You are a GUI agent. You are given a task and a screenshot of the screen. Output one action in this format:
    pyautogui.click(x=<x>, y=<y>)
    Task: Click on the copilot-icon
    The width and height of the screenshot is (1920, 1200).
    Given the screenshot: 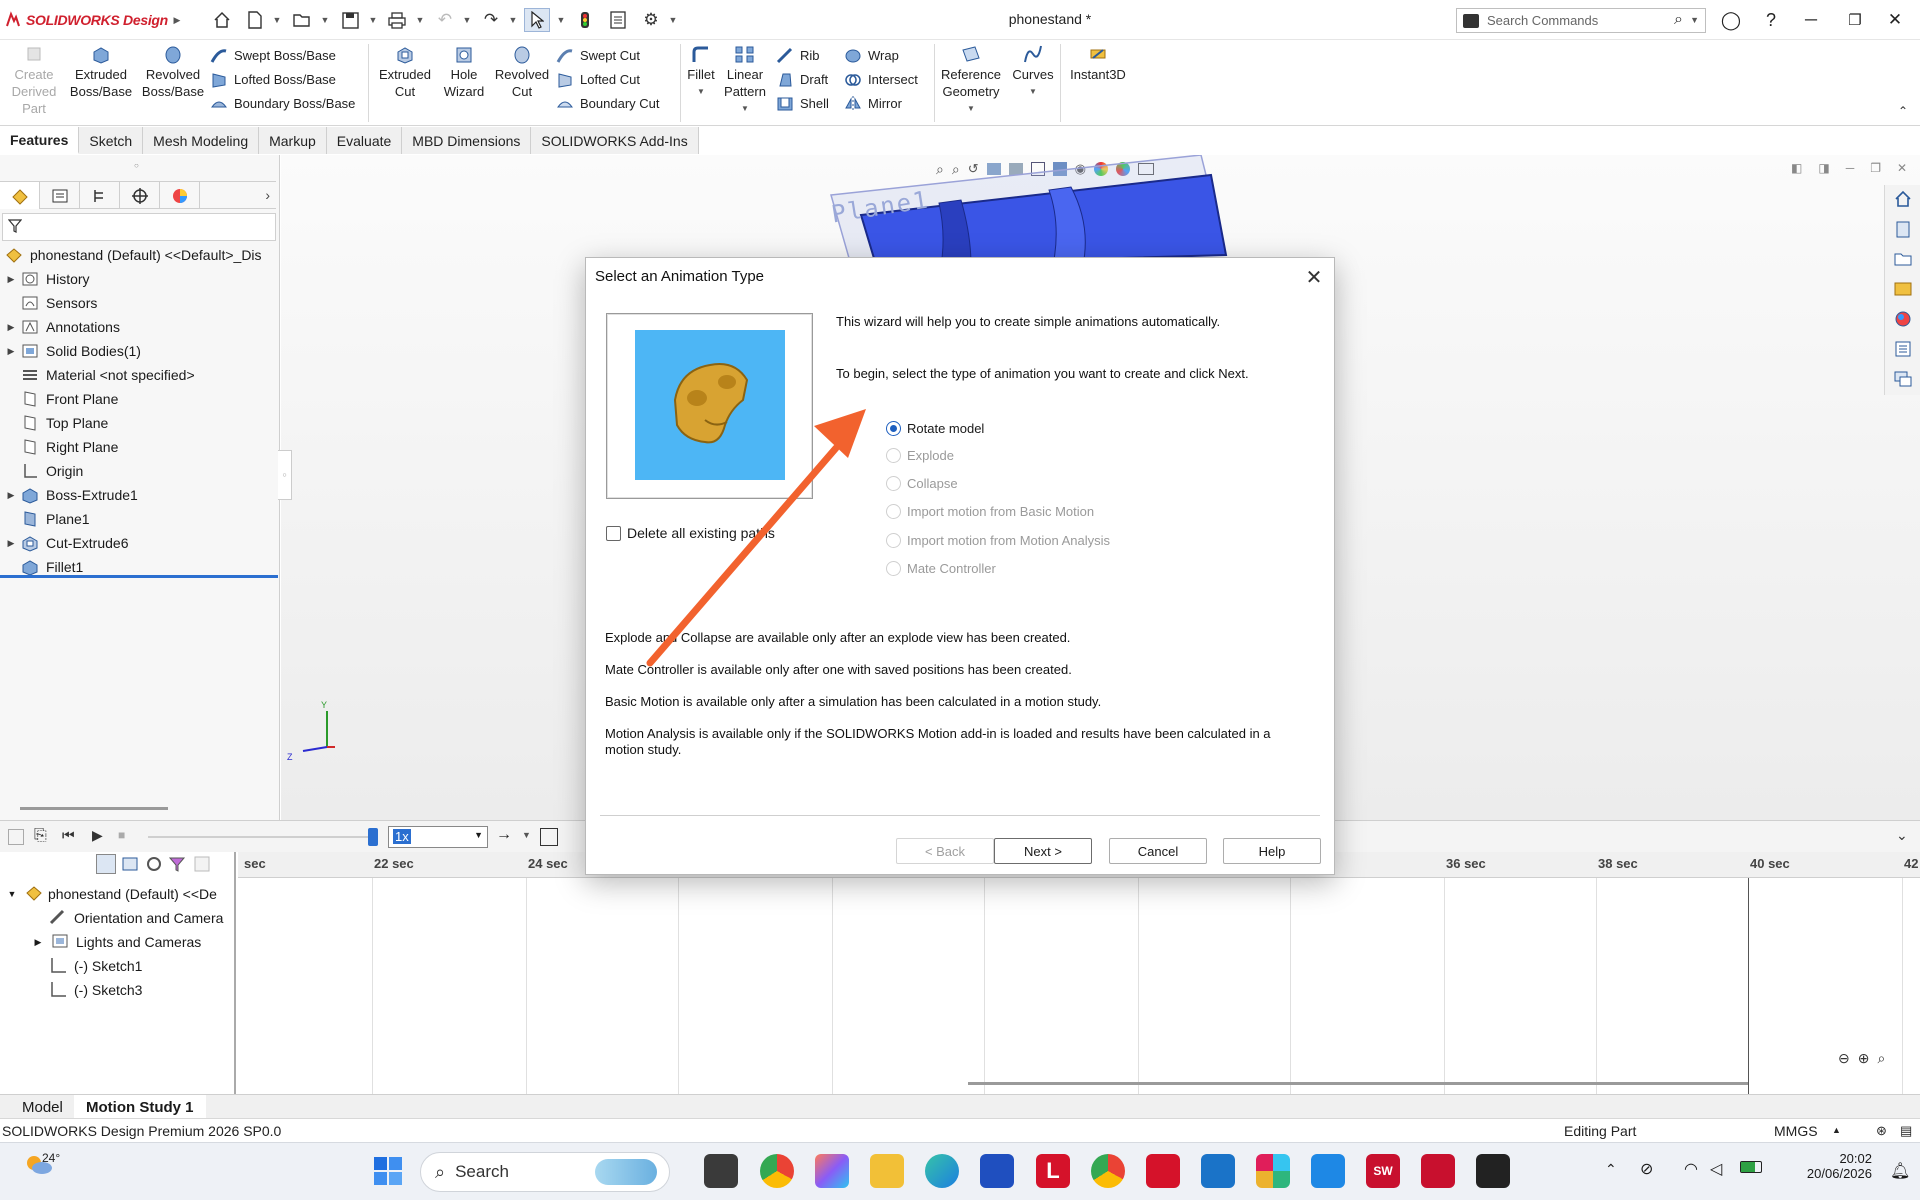 What is the action you would take?
    pyautogui.click(x=832, y=1171)
    